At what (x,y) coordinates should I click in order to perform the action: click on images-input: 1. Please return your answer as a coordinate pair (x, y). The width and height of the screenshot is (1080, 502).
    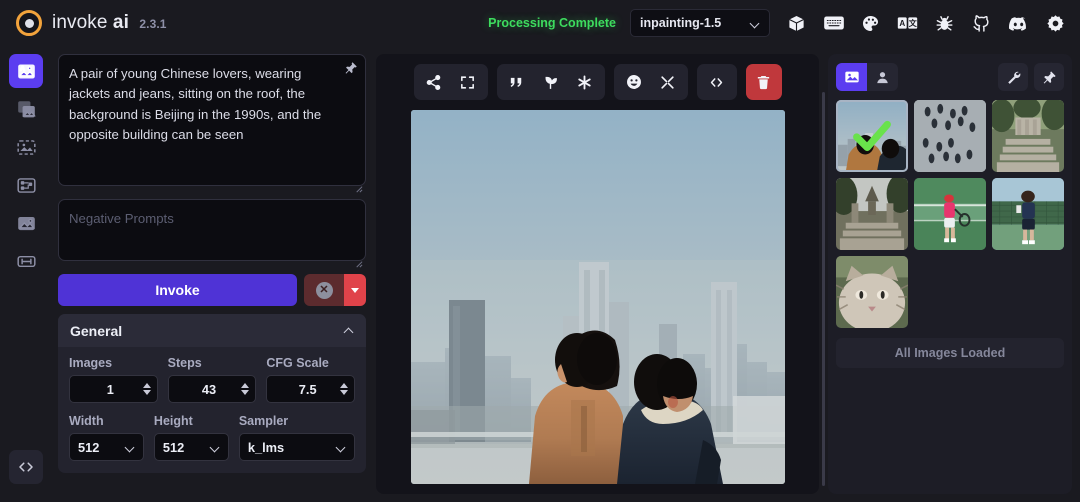
    Looking at the image, I should click on (113, 389).